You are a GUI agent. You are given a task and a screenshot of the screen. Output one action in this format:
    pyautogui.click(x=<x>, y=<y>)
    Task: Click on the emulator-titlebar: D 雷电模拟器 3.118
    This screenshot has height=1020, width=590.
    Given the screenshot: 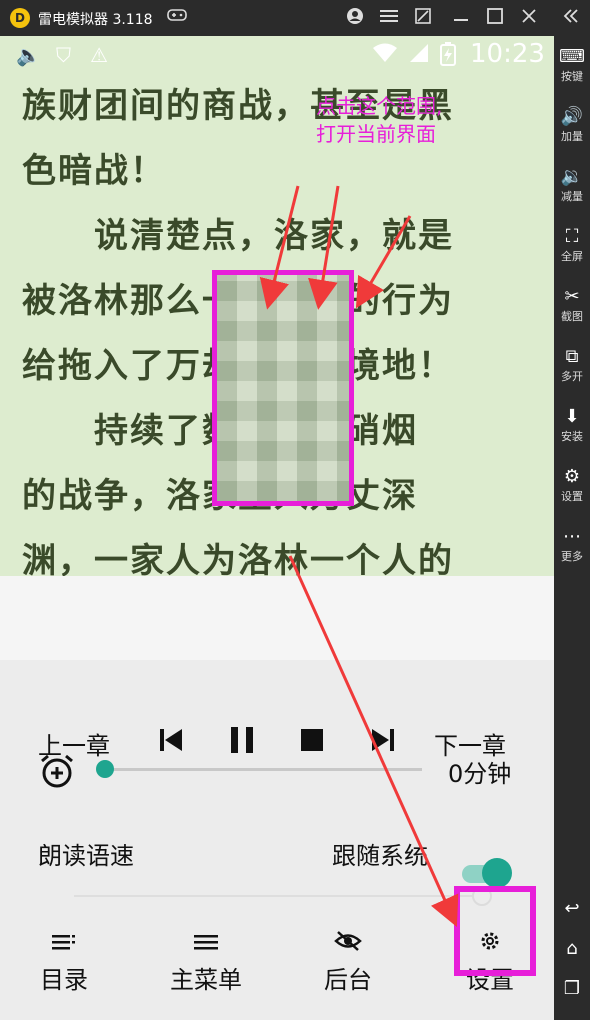 What is the action you would take?
    pyautogui.click(x=295, y=18)
    